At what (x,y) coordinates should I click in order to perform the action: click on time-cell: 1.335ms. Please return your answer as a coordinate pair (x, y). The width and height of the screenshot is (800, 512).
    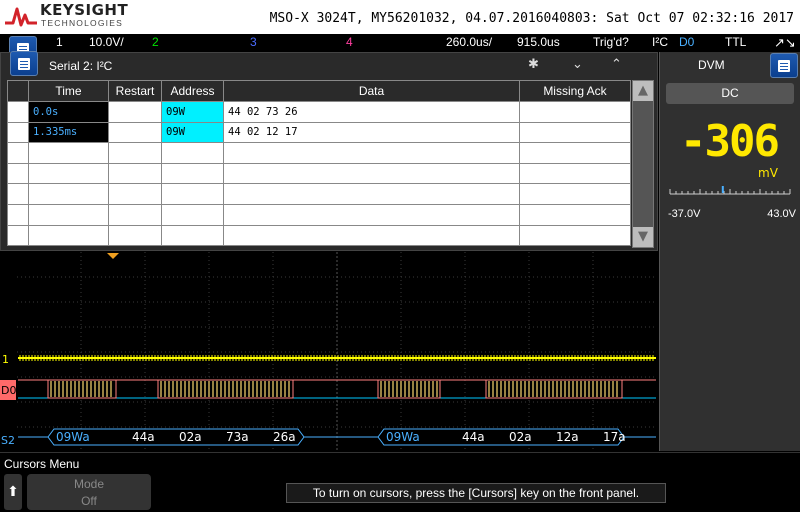
    Looking at the image, I should click on (68, 132).